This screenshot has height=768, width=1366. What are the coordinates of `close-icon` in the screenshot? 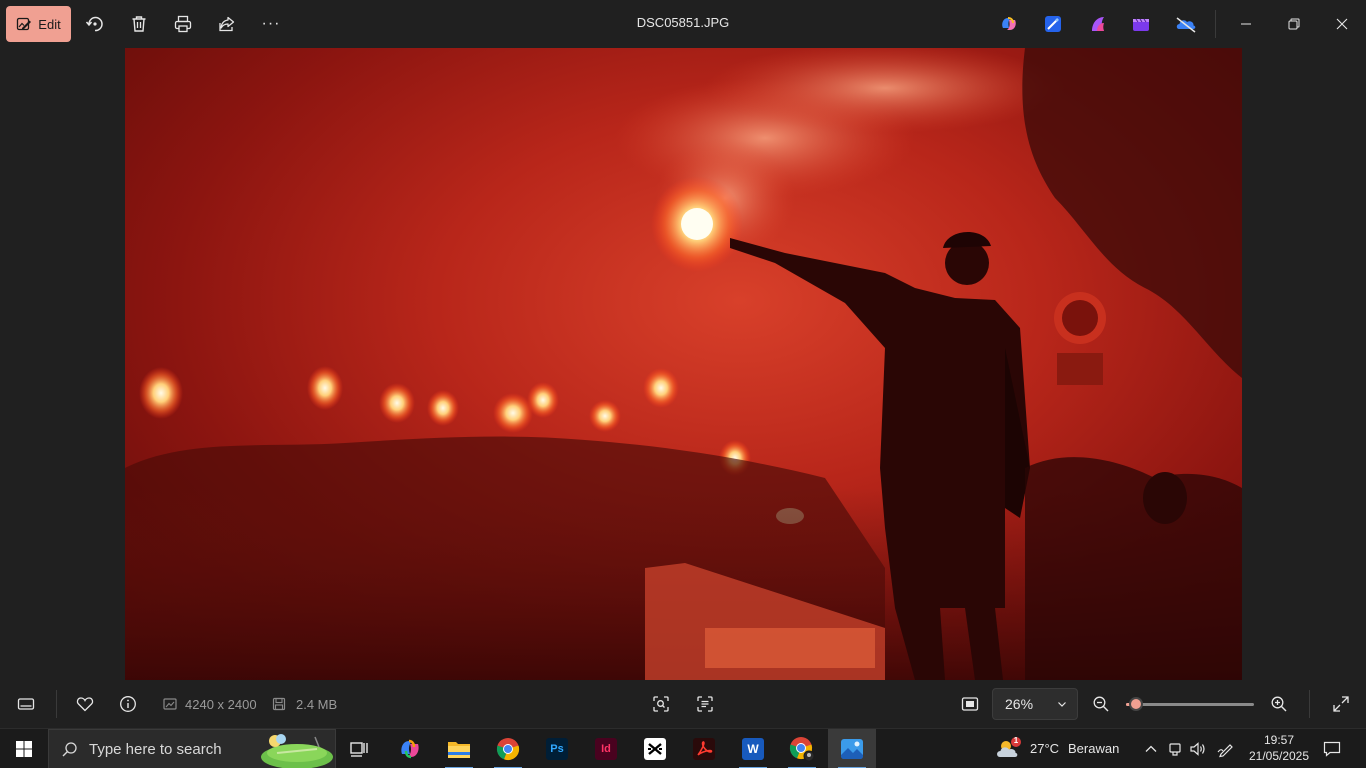 It's located at (1342, 24).